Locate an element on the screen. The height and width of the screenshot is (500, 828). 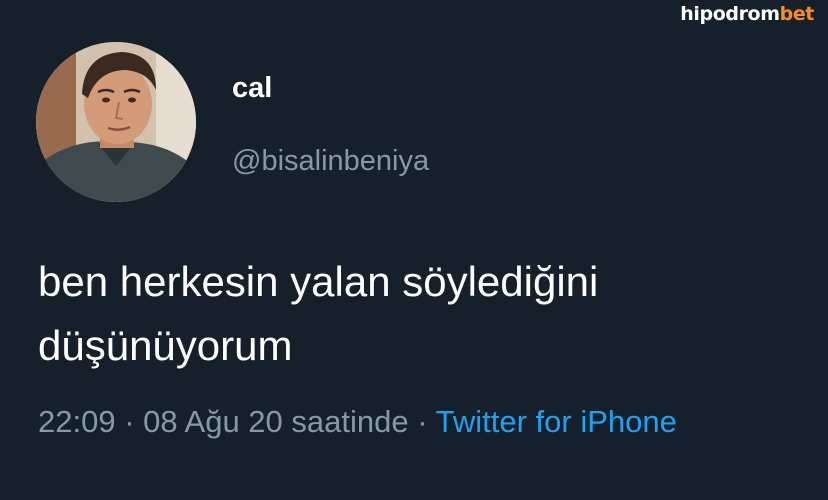
watermark-accent: bet is located at coordinates (797, 14).